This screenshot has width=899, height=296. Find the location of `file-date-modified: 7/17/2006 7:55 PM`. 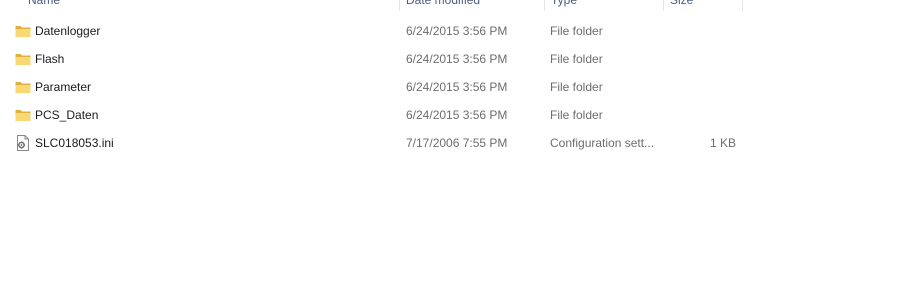

file-date-modified: 7/17/2006 7:55 PM is located at coordinates (457, 143).